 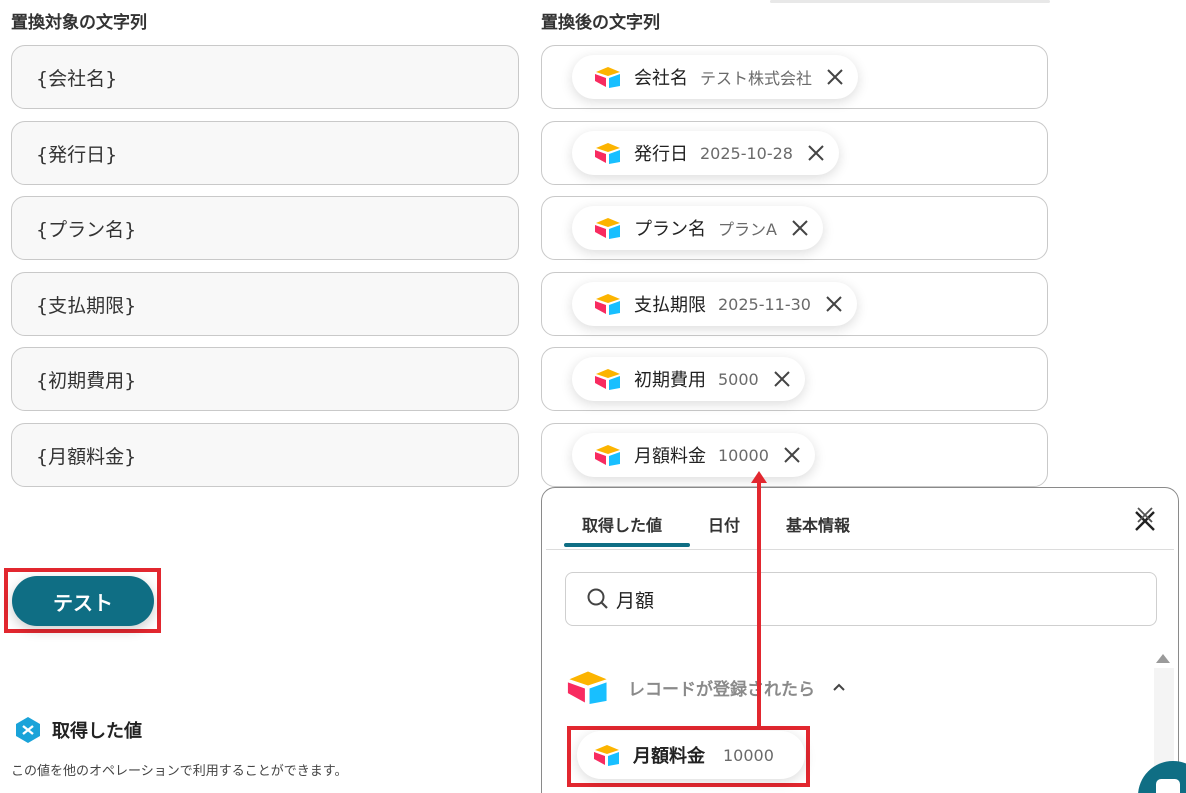 What do you see at coordinates (79, 23) in the screenshot?
I see `left-column-title: 置換対象の文字列` at bounding box center [79, 23].